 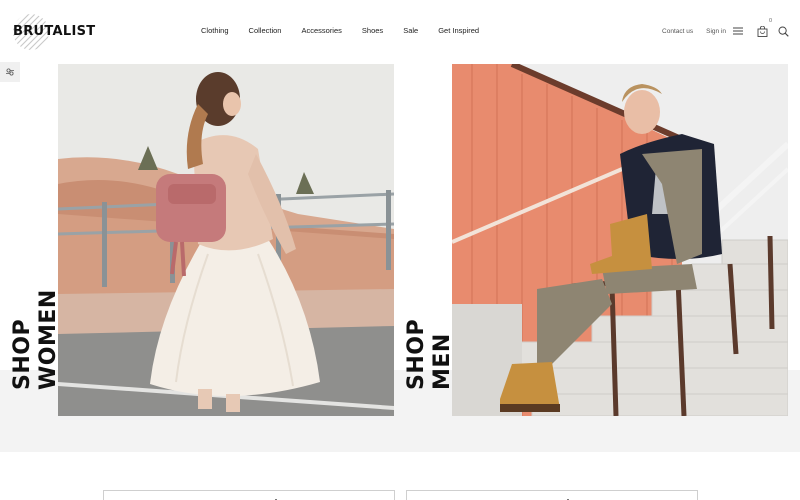 I want to click on shop-women-line2: WOMEN, so click(x=48, y=339).